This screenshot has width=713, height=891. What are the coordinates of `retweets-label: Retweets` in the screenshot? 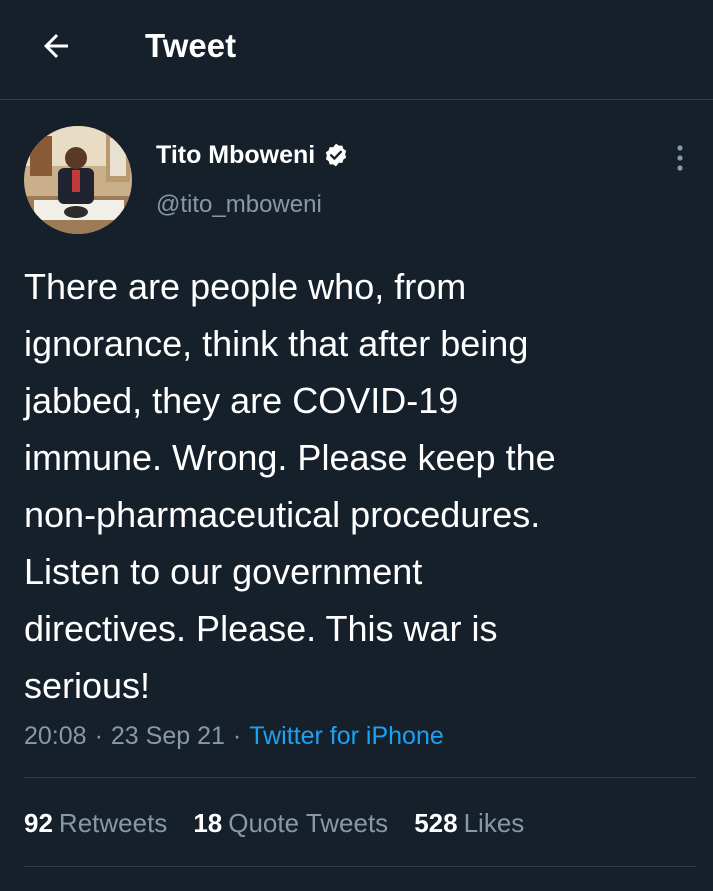 It's located at (113, 823).